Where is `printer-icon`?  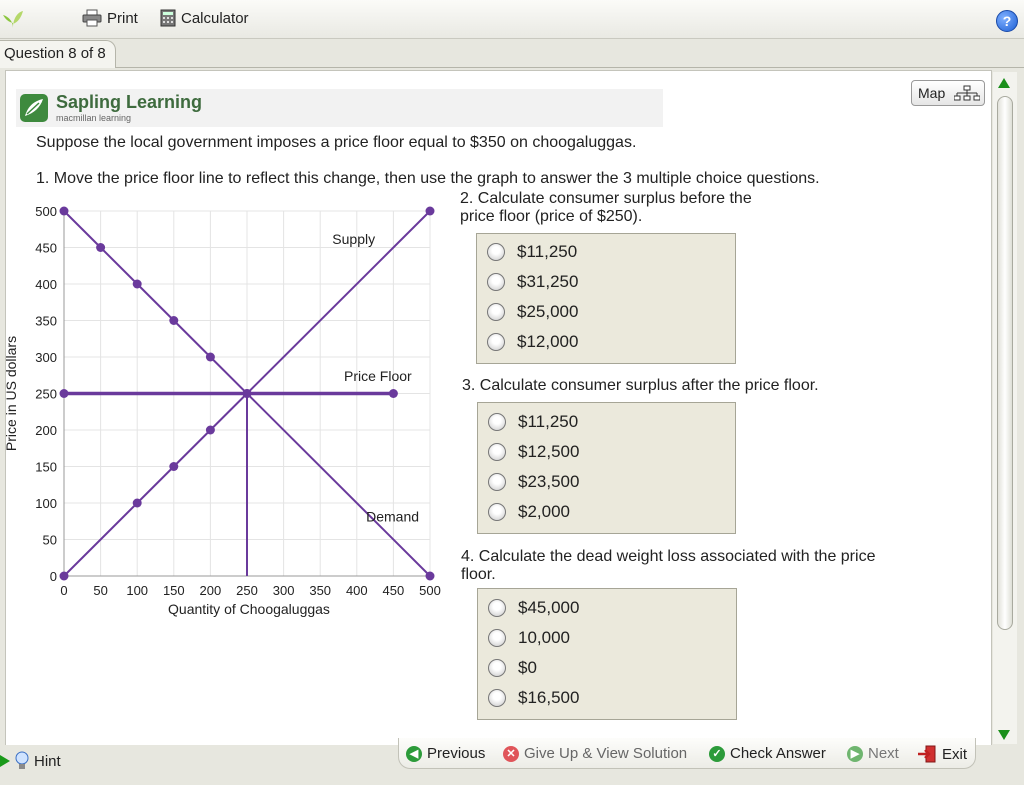
printer-icon is located at coordinates (92, 18).